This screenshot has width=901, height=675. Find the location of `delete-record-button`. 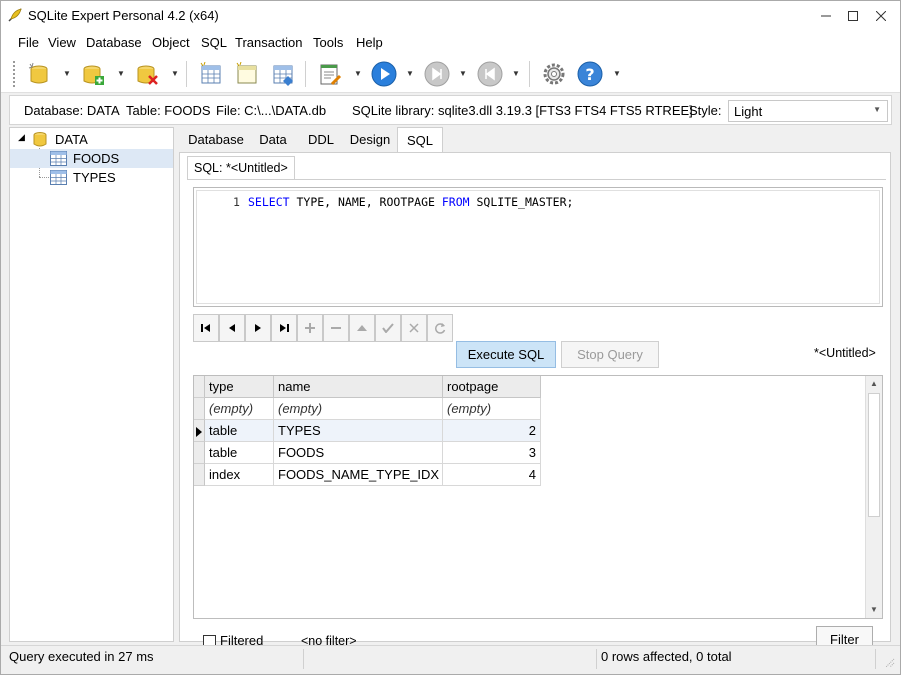

delete-record-button is located at coordinates (336, 328).